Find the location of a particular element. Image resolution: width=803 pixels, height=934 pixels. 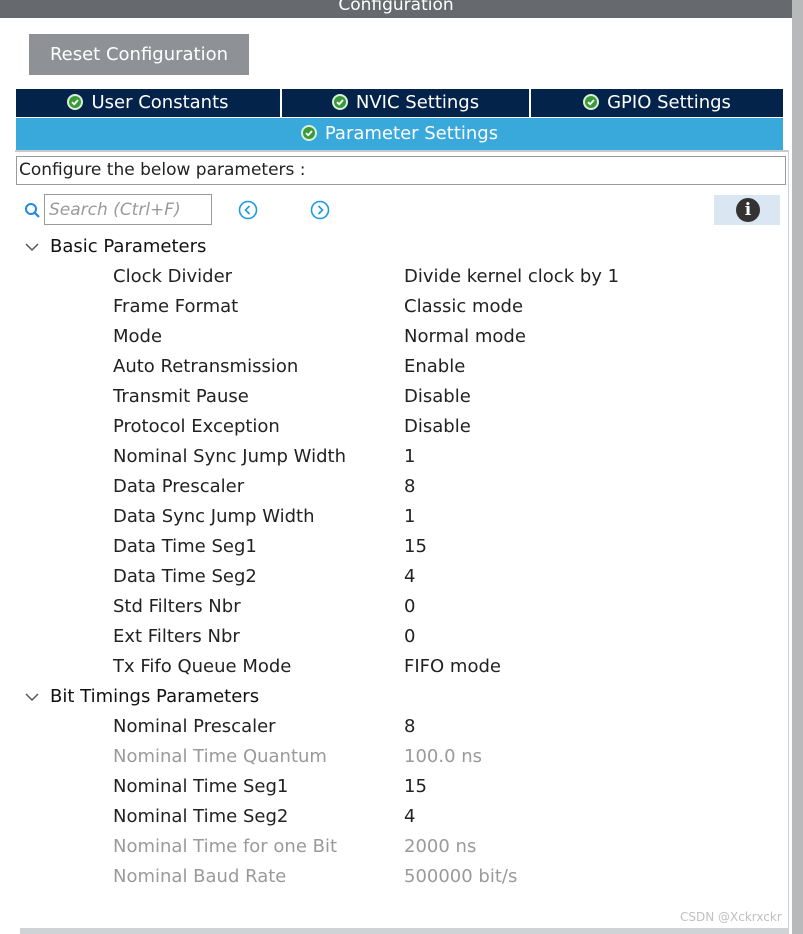

param-row-nominal-time-quantum: Nominal Time Quantum 100.0 ns is located at coordinates (390, 757).